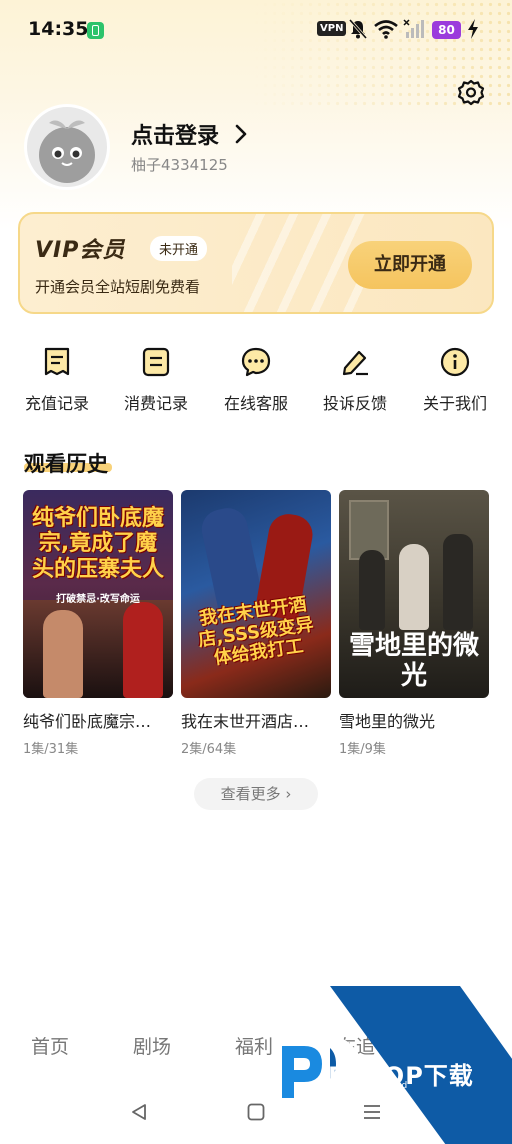 Image resolution: width=512 pixels, height=1144 pixels. What do you see at coordinates (155, 403) in the screenshot?
I see `quick-action-label: 消费记录` at bounding box center [155, 403].